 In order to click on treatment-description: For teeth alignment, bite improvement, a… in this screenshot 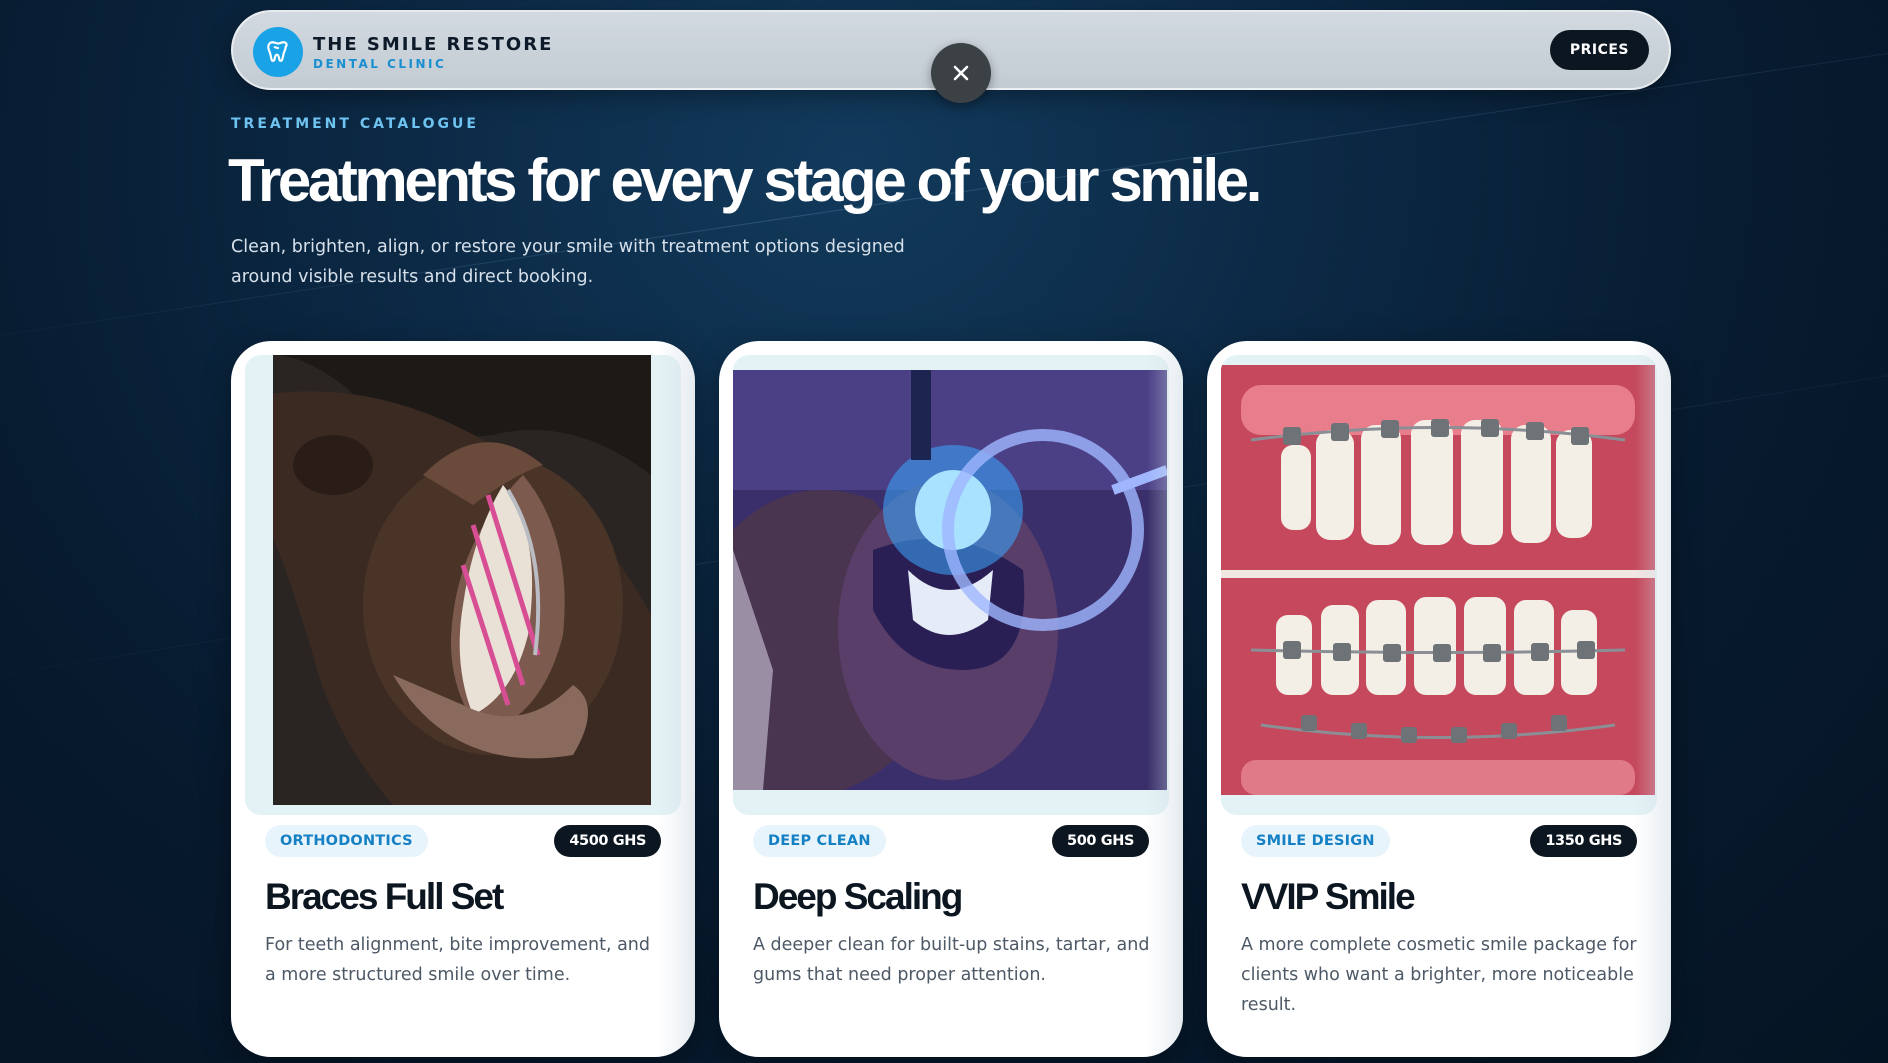, I will do `click(457, 960)`.